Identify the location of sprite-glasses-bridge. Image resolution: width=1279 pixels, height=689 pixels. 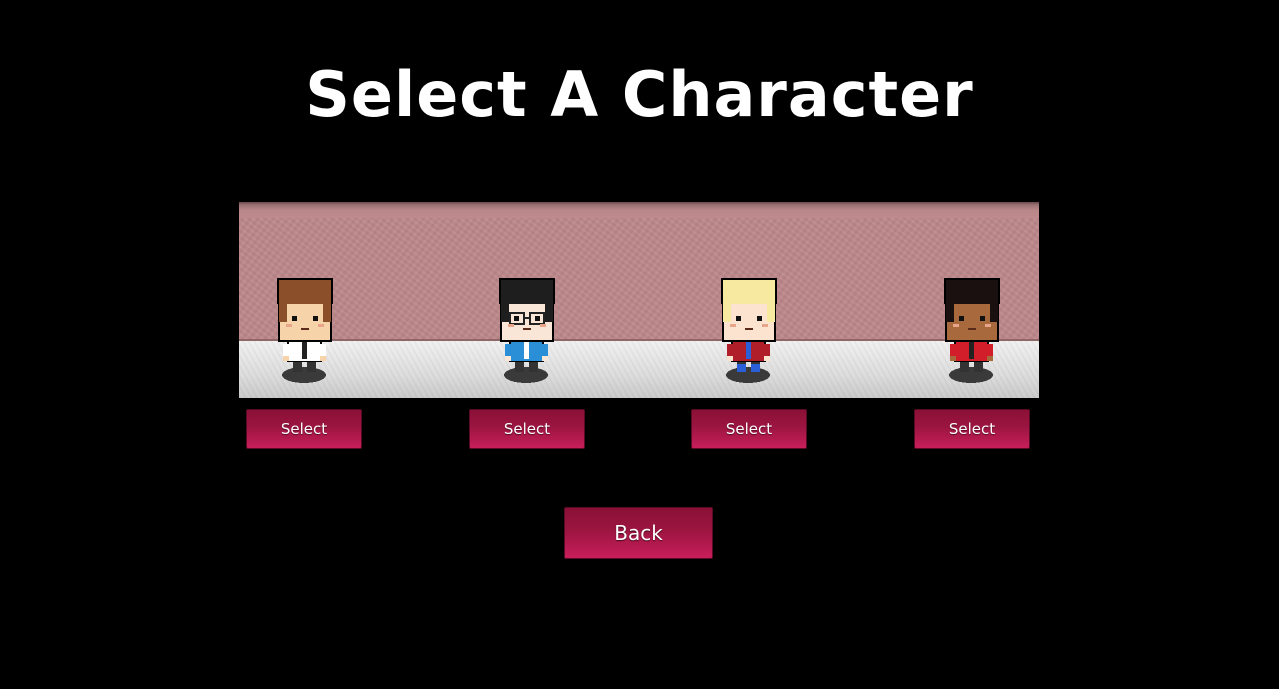
(527, 318).